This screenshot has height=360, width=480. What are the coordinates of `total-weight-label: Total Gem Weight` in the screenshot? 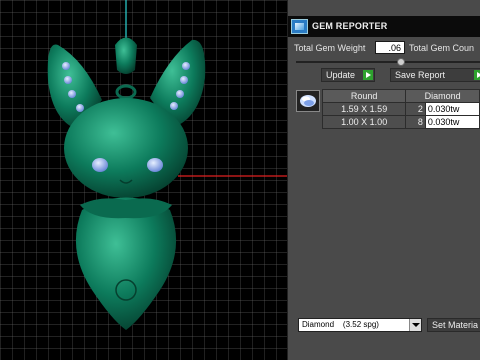 It's located at (330, 48).